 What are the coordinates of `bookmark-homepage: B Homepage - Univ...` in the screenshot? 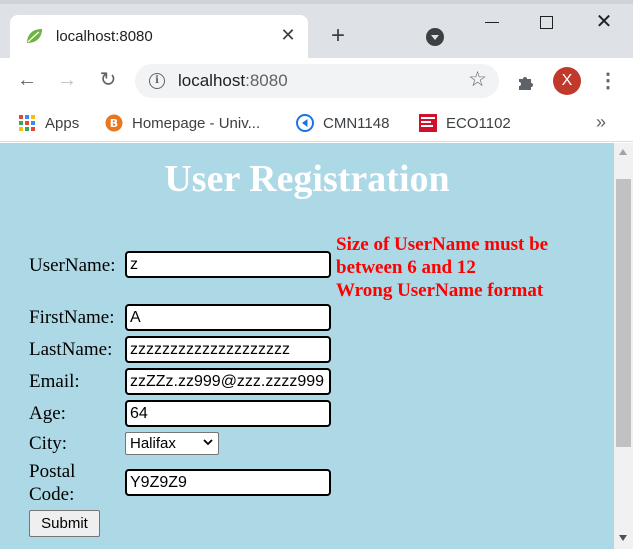 It's located at (182, 123).